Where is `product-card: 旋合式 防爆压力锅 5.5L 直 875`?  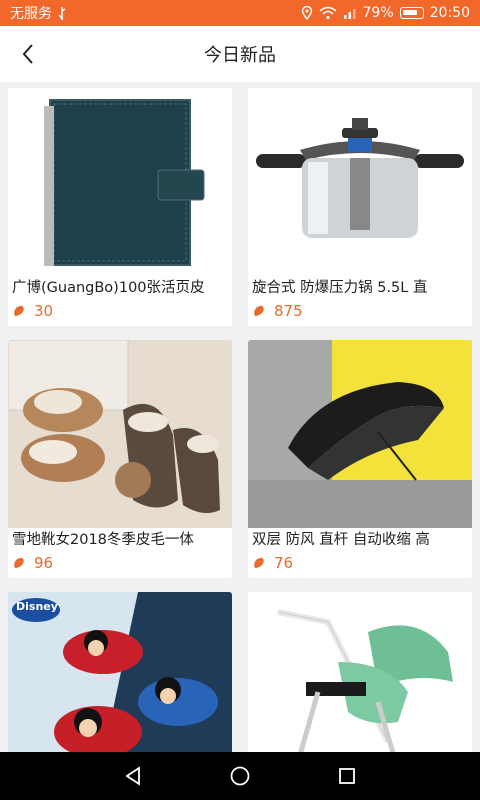
product-card: 旋合式 防爆压力锅 5.5L 直 875 is located at coordinates (360, 207).